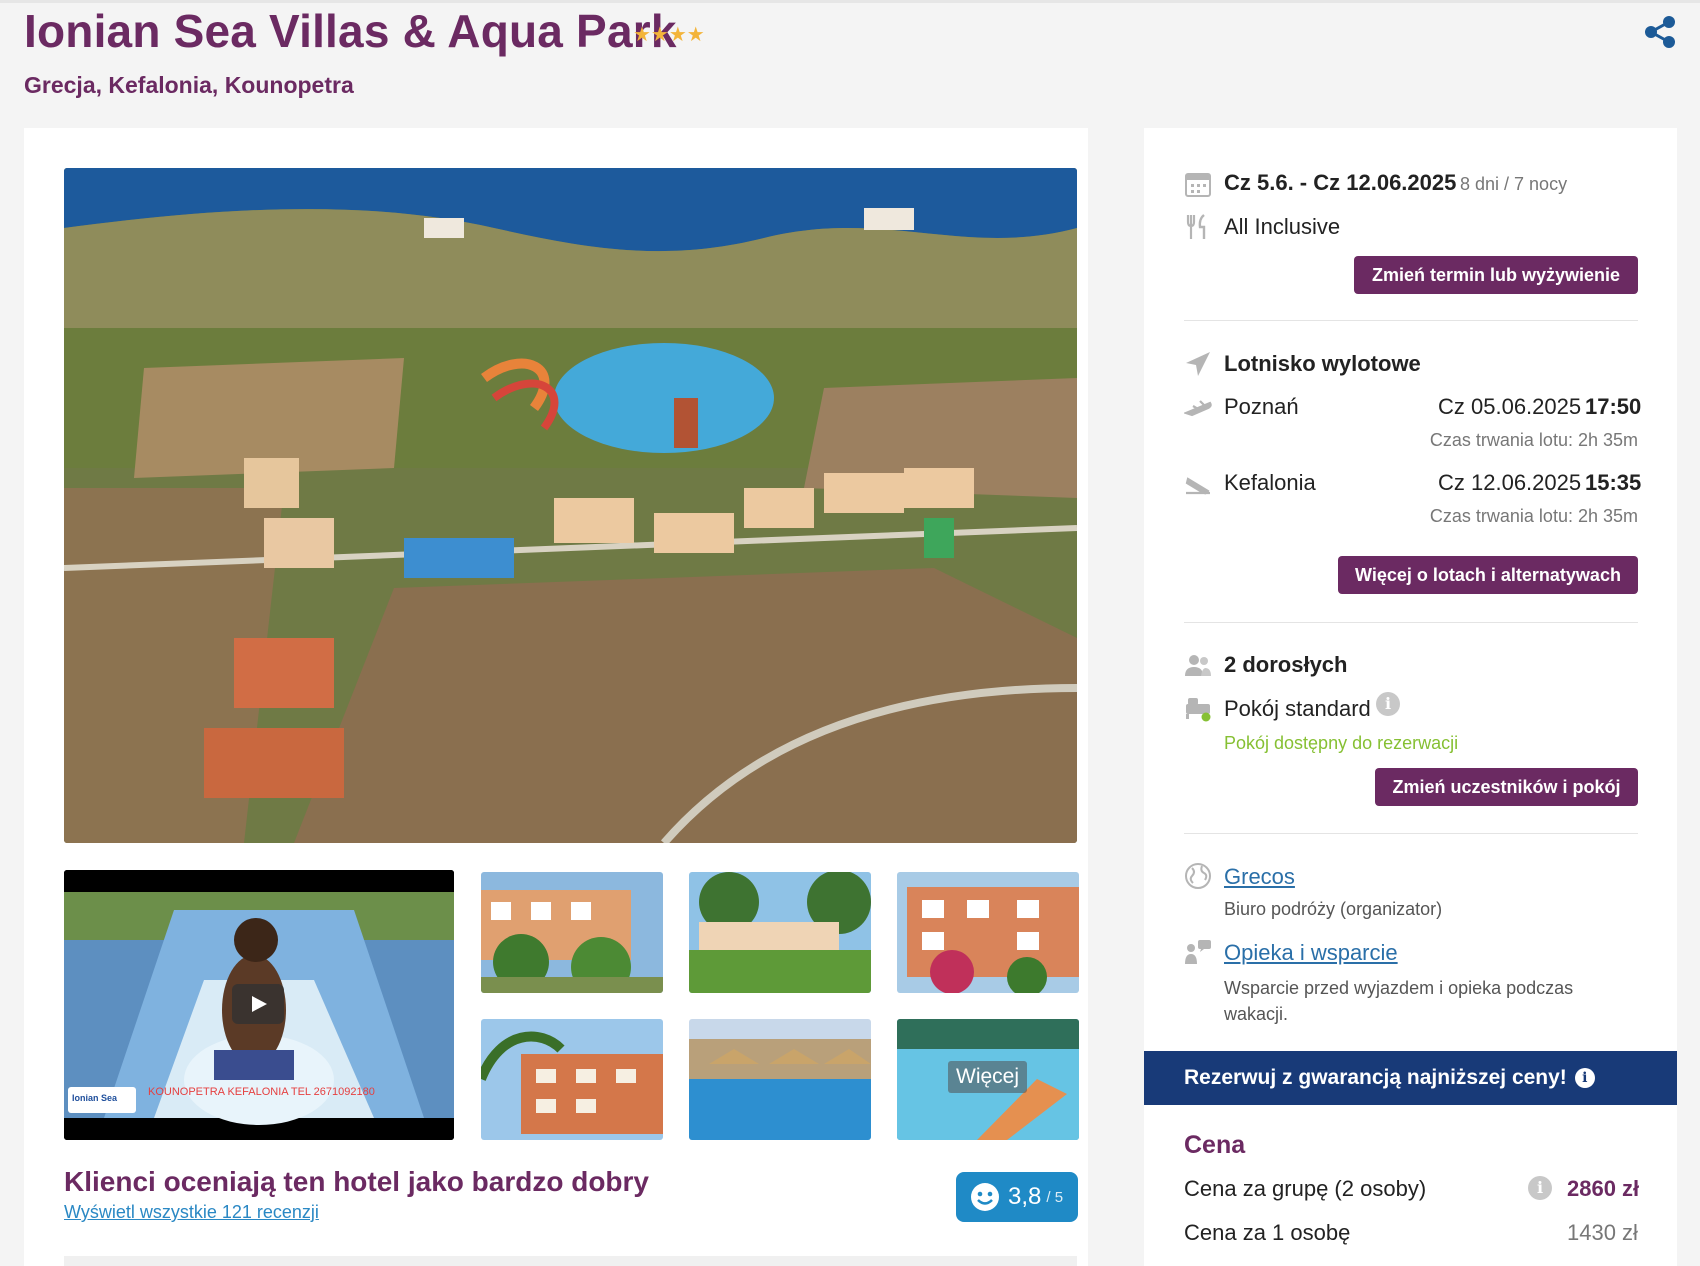 The image size is (1700, 1266). Describe the element at coordinates (1660, 32) in the screenshot. I see `share-icon` at that location.